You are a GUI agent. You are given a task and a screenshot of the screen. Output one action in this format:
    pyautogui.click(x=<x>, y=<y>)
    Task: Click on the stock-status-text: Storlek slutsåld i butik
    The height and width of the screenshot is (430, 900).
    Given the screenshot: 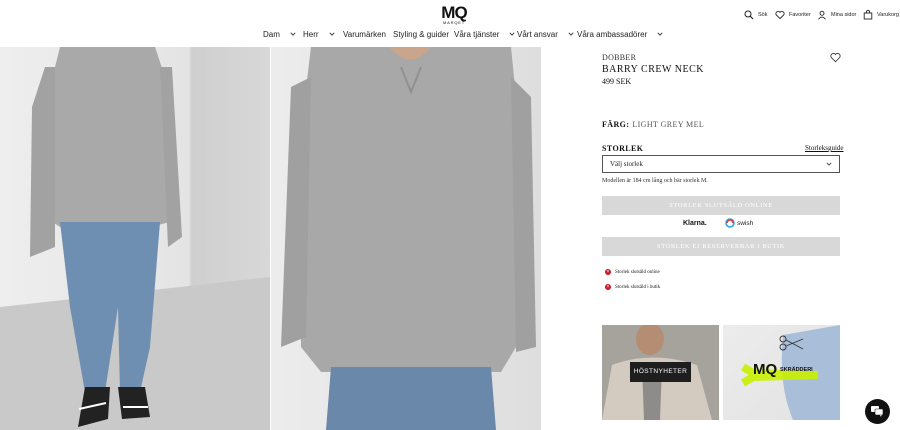 What is the action you would take?
    pyautogui.click(x=638, y=287)
    